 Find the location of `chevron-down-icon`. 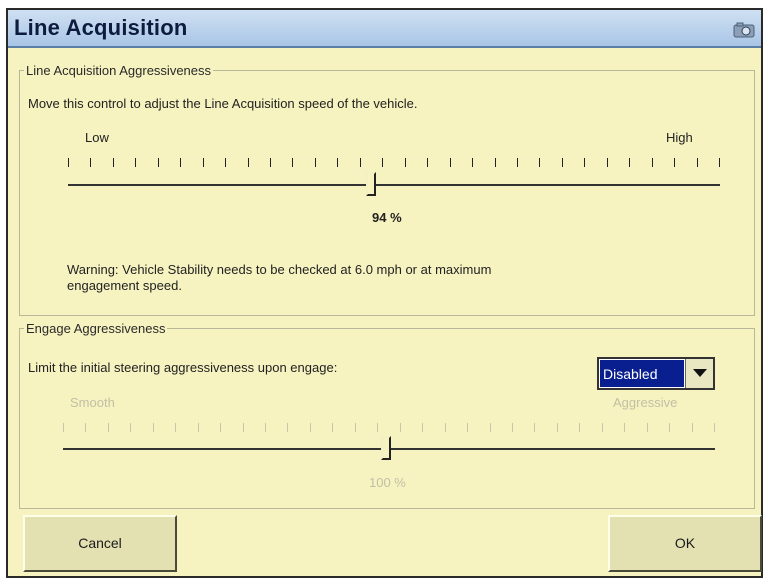

chevron-down-icon is located at coordinates (700, 373).